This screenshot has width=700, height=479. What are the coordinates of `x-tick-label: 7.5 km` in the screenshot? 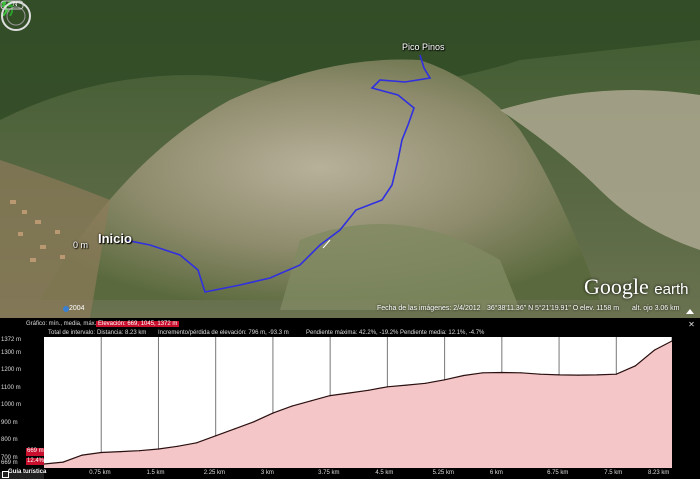 It's located at (613, 473).